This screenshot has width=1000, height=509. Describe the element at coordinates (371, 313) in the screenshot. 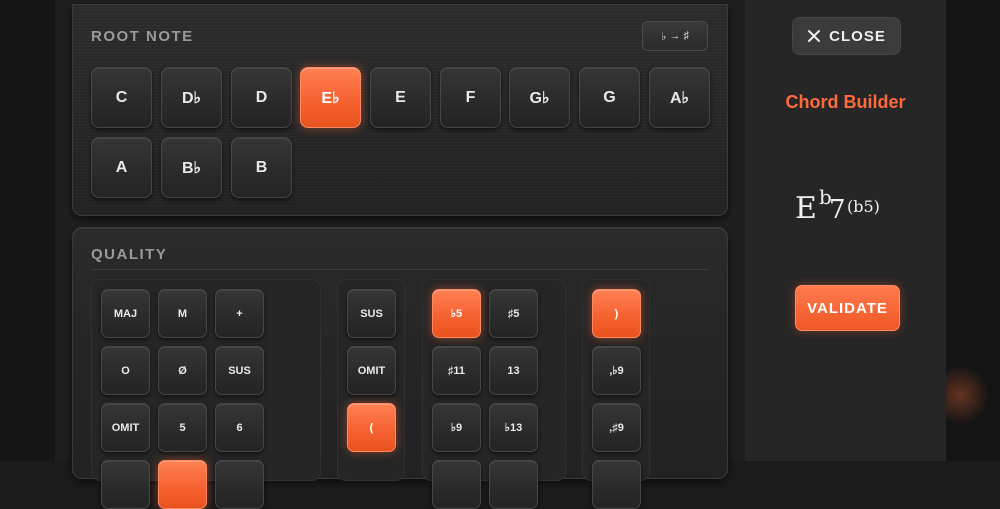

I see `modifier-key-sus: SUS` at that location.